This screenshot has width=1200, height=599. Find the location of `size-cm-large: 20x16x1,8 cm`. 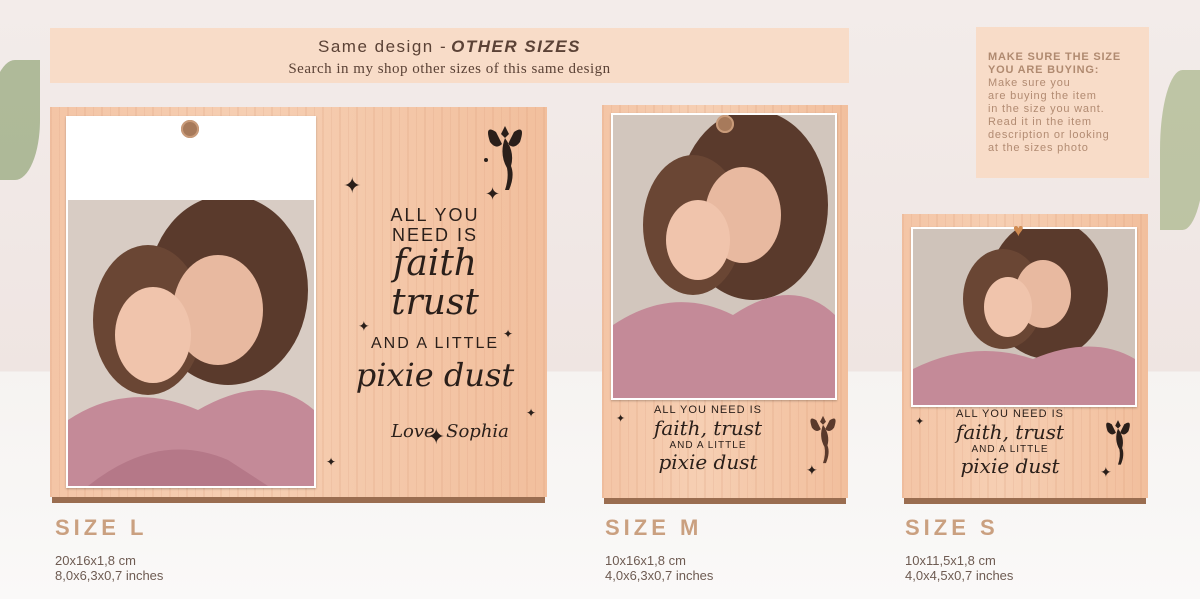

size-cm-large: 20x16x1,8 cm is located at coordinates (95, 560).